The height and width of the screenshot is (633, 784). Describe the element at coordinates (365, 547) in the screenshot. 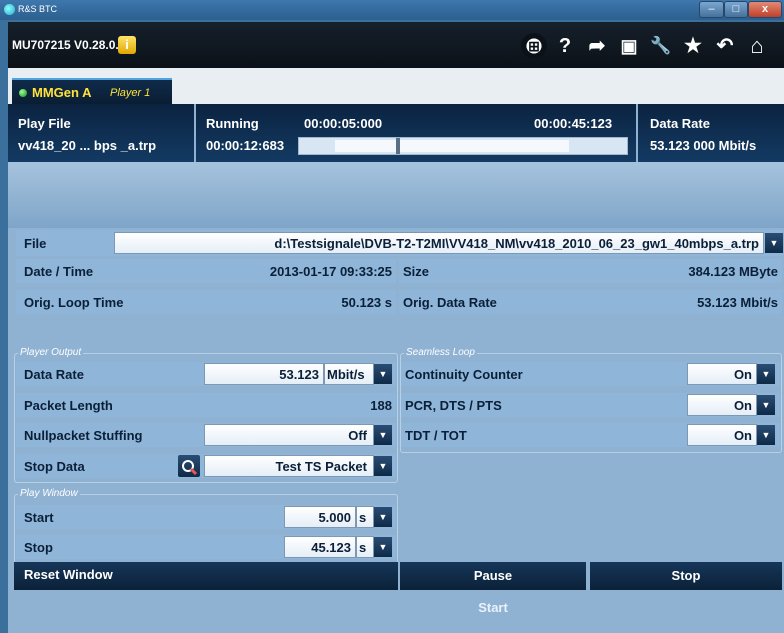

I see `pw-stop-unit: s` at that location.